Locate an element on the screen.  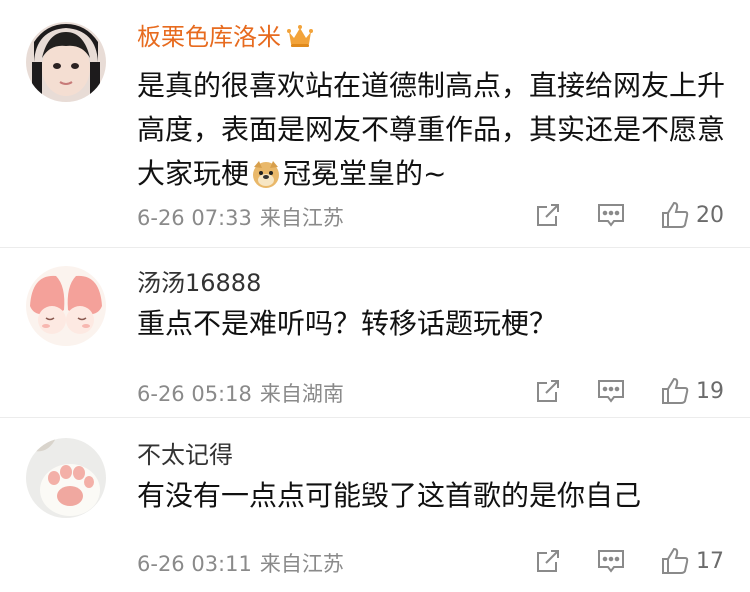
like-button: 20 is located at coordinates (692, 215).